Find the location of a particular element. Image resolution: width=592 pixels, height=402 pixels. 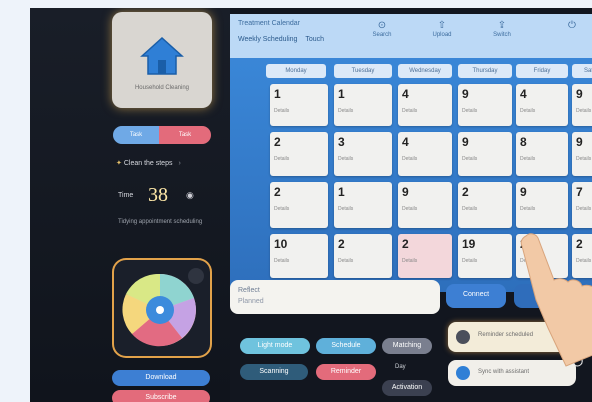

home-caption: Household Cleaning is located at coordinates (162, 88).